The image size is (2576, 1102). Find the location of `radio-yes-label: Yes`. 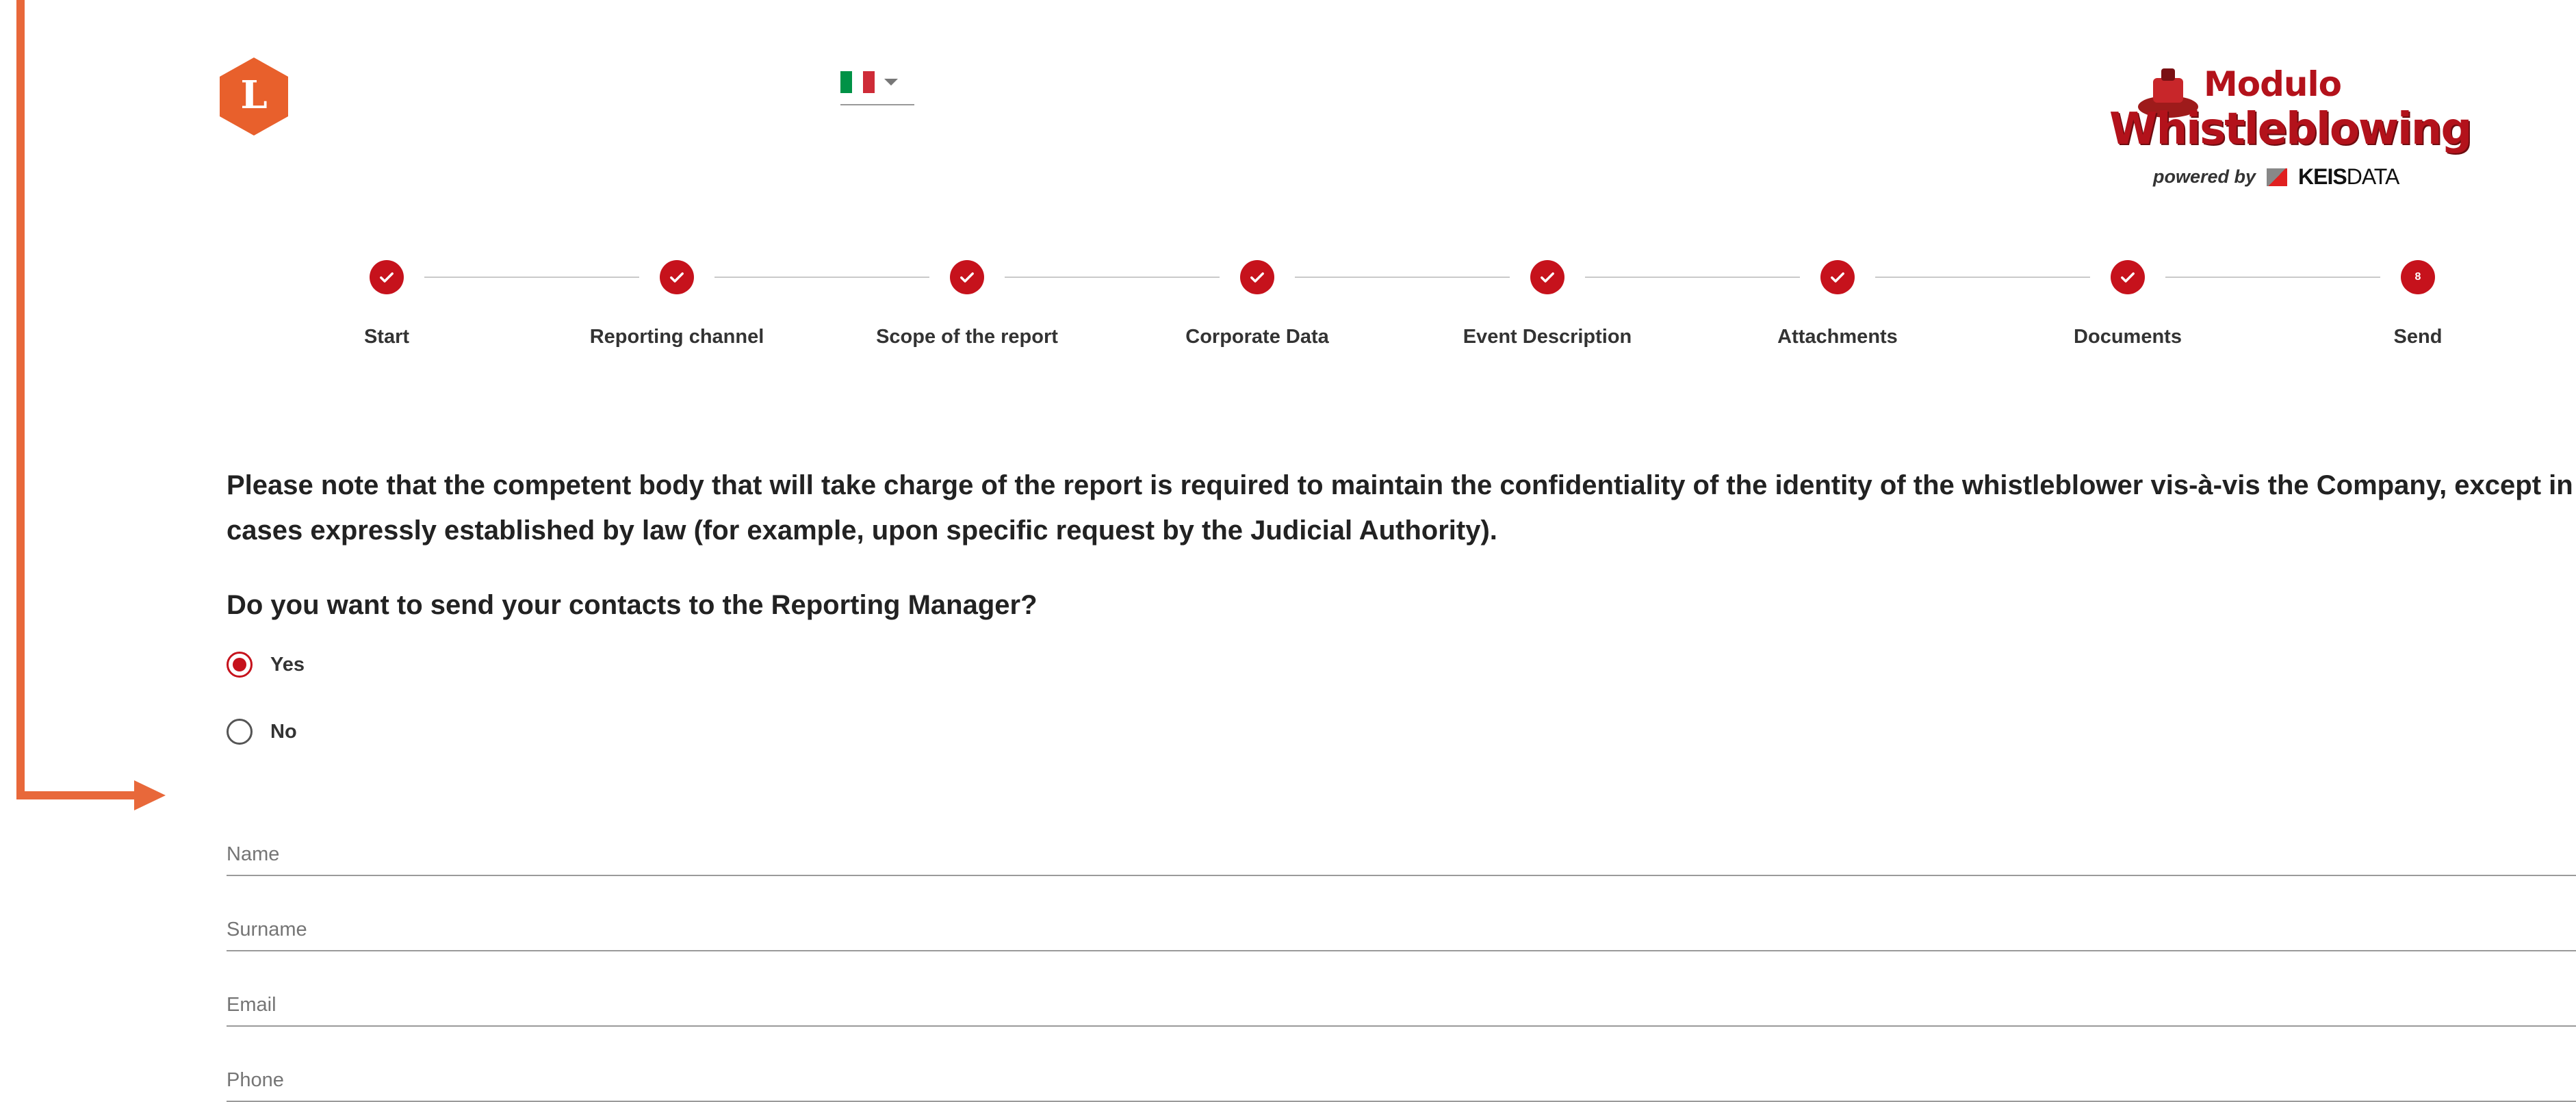

radio-yes-label: Yes is located at coordinates (287, 664).